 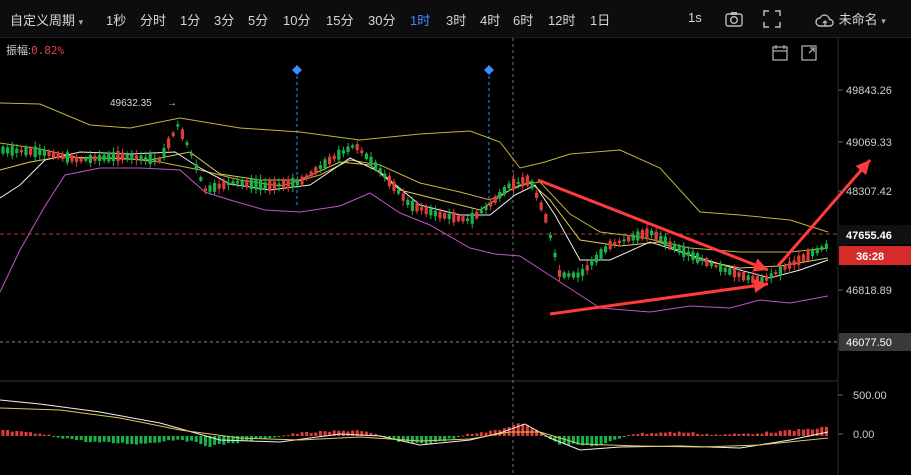 I want to click on interval-tab-1: 分时, so click(x=153, y=19).